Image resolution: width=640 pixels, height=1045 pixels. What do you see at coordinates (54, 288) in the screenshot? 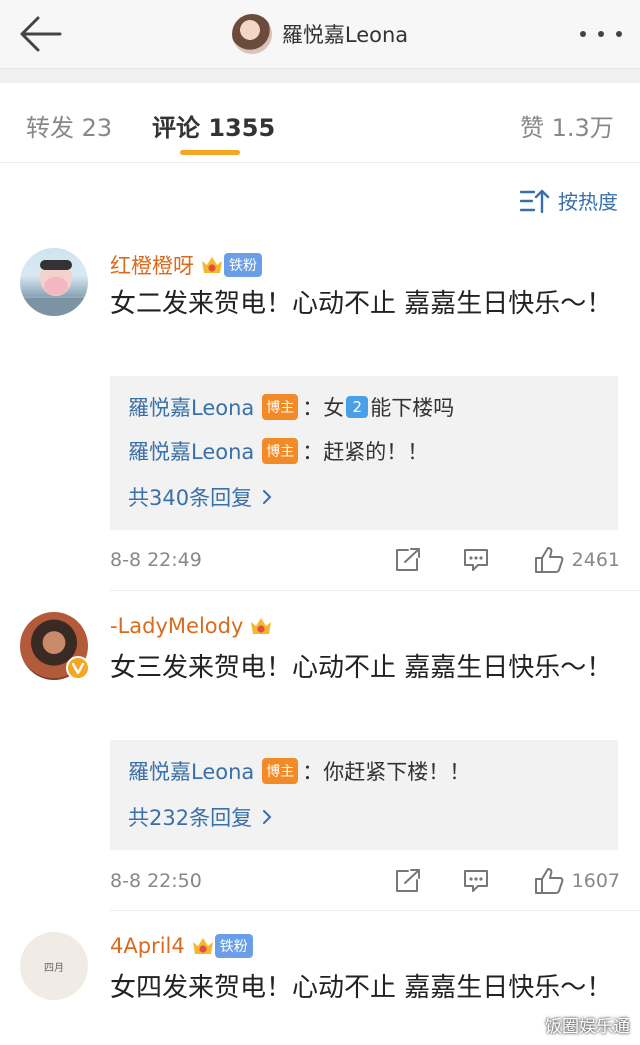
I see `avatar-image` at bounding box center [54, 288].